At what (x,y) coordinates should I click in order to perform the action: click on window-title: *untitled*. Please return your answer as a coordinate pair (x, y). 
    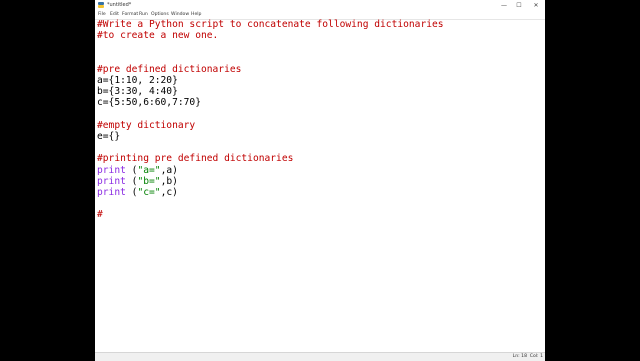
    Looking at the image, I should click on (119, 5).